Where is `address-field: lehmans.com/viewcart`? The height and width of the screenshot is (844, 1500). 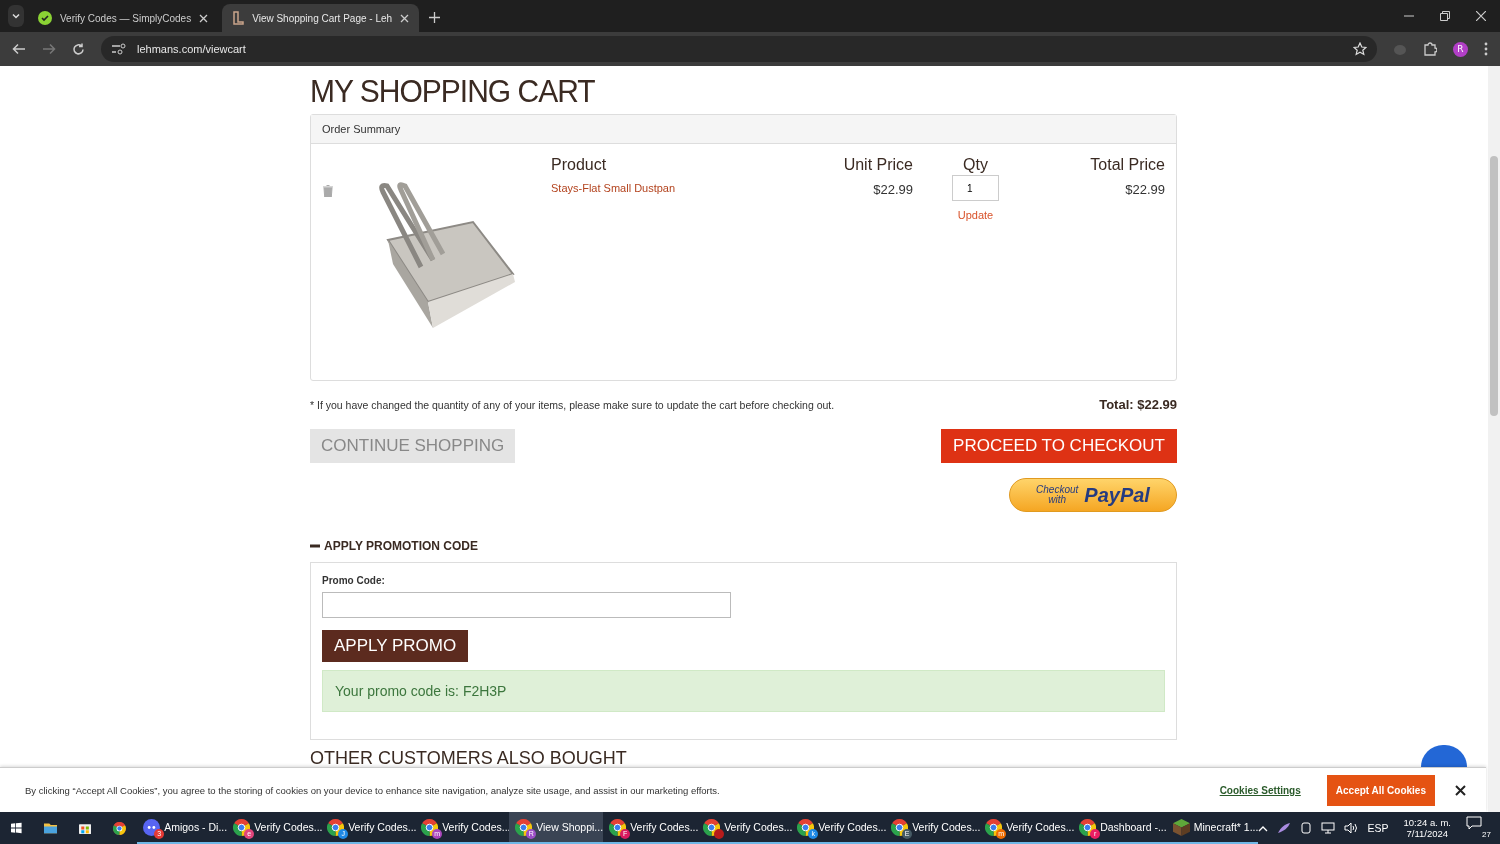
address-field: lehmans.com/viewcart is located at coordinates (739, 49).